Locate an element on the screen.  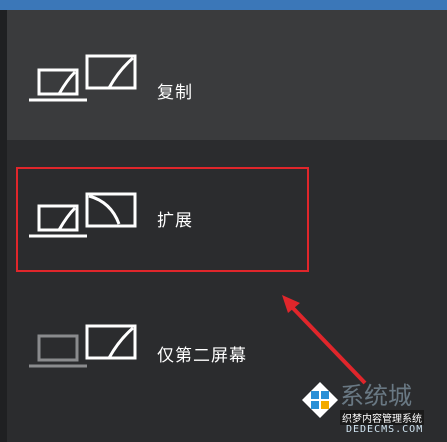
option-label: 仅第二屏幕 is located at coordinates (202, 356).